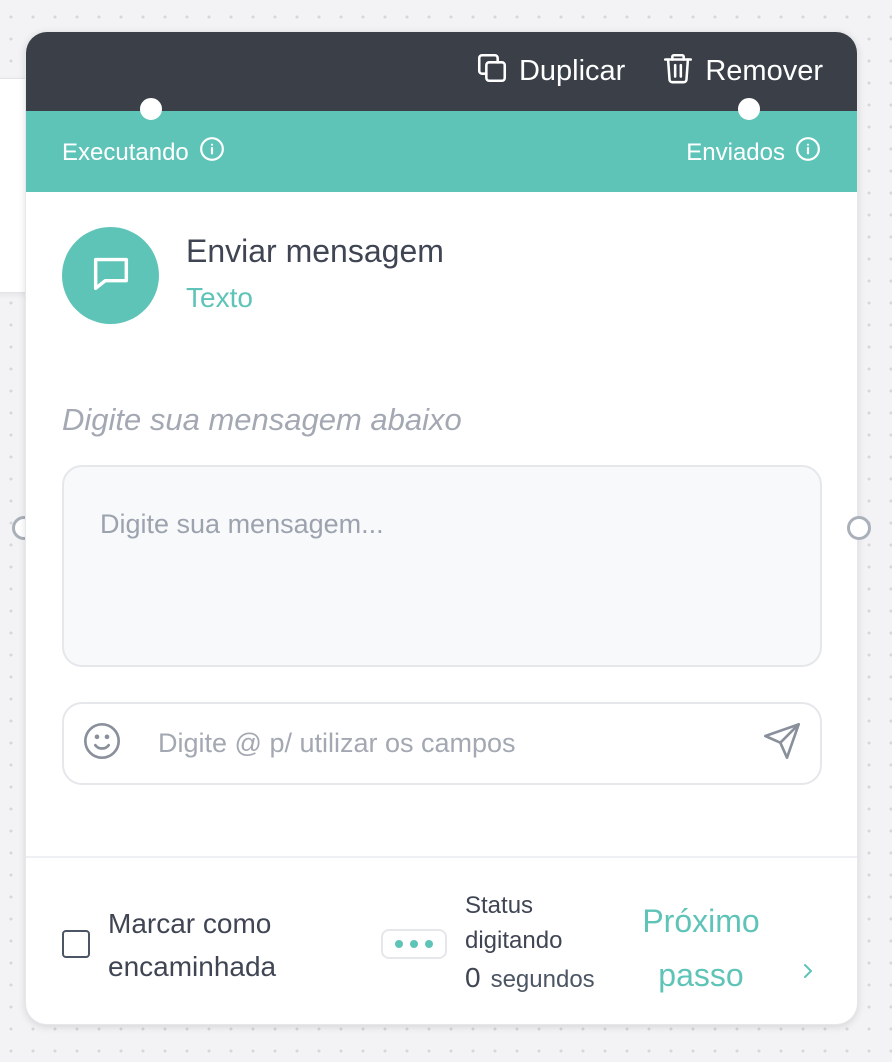 This screenshot has width=892, height=1062. What do you see at coordinates (473, 977) in the screenshot?
I see `typing-seconds-value: 0` at bounding box center [473, 977].